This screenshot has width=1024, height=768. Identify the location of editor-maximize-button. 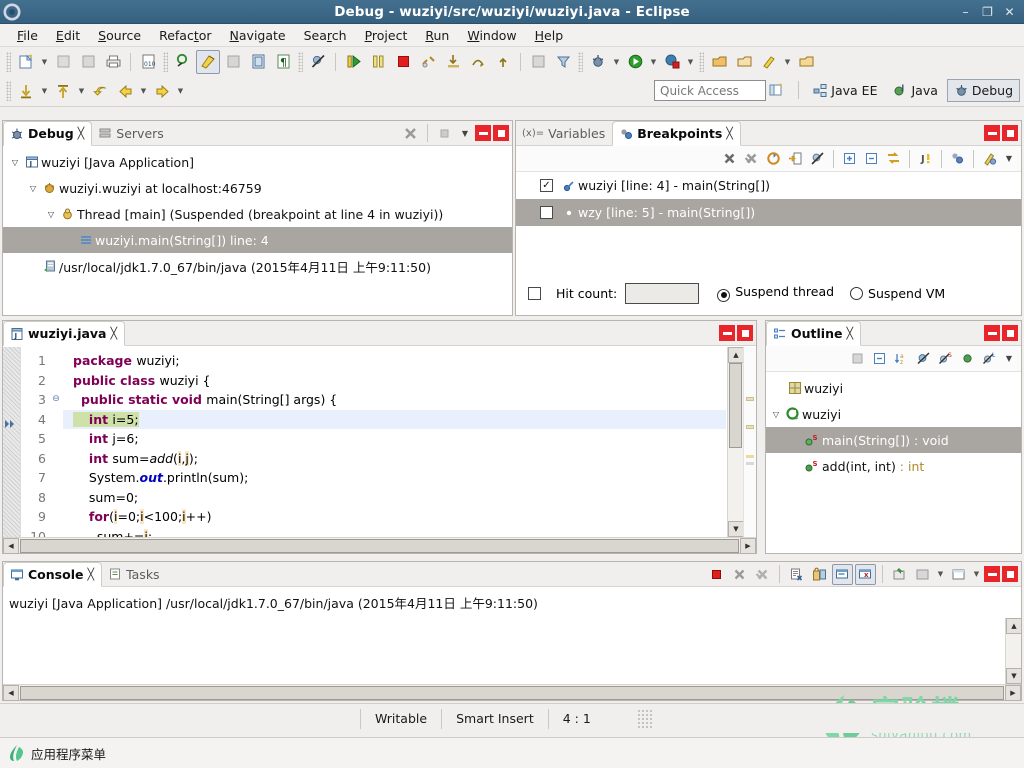
(745, 333).